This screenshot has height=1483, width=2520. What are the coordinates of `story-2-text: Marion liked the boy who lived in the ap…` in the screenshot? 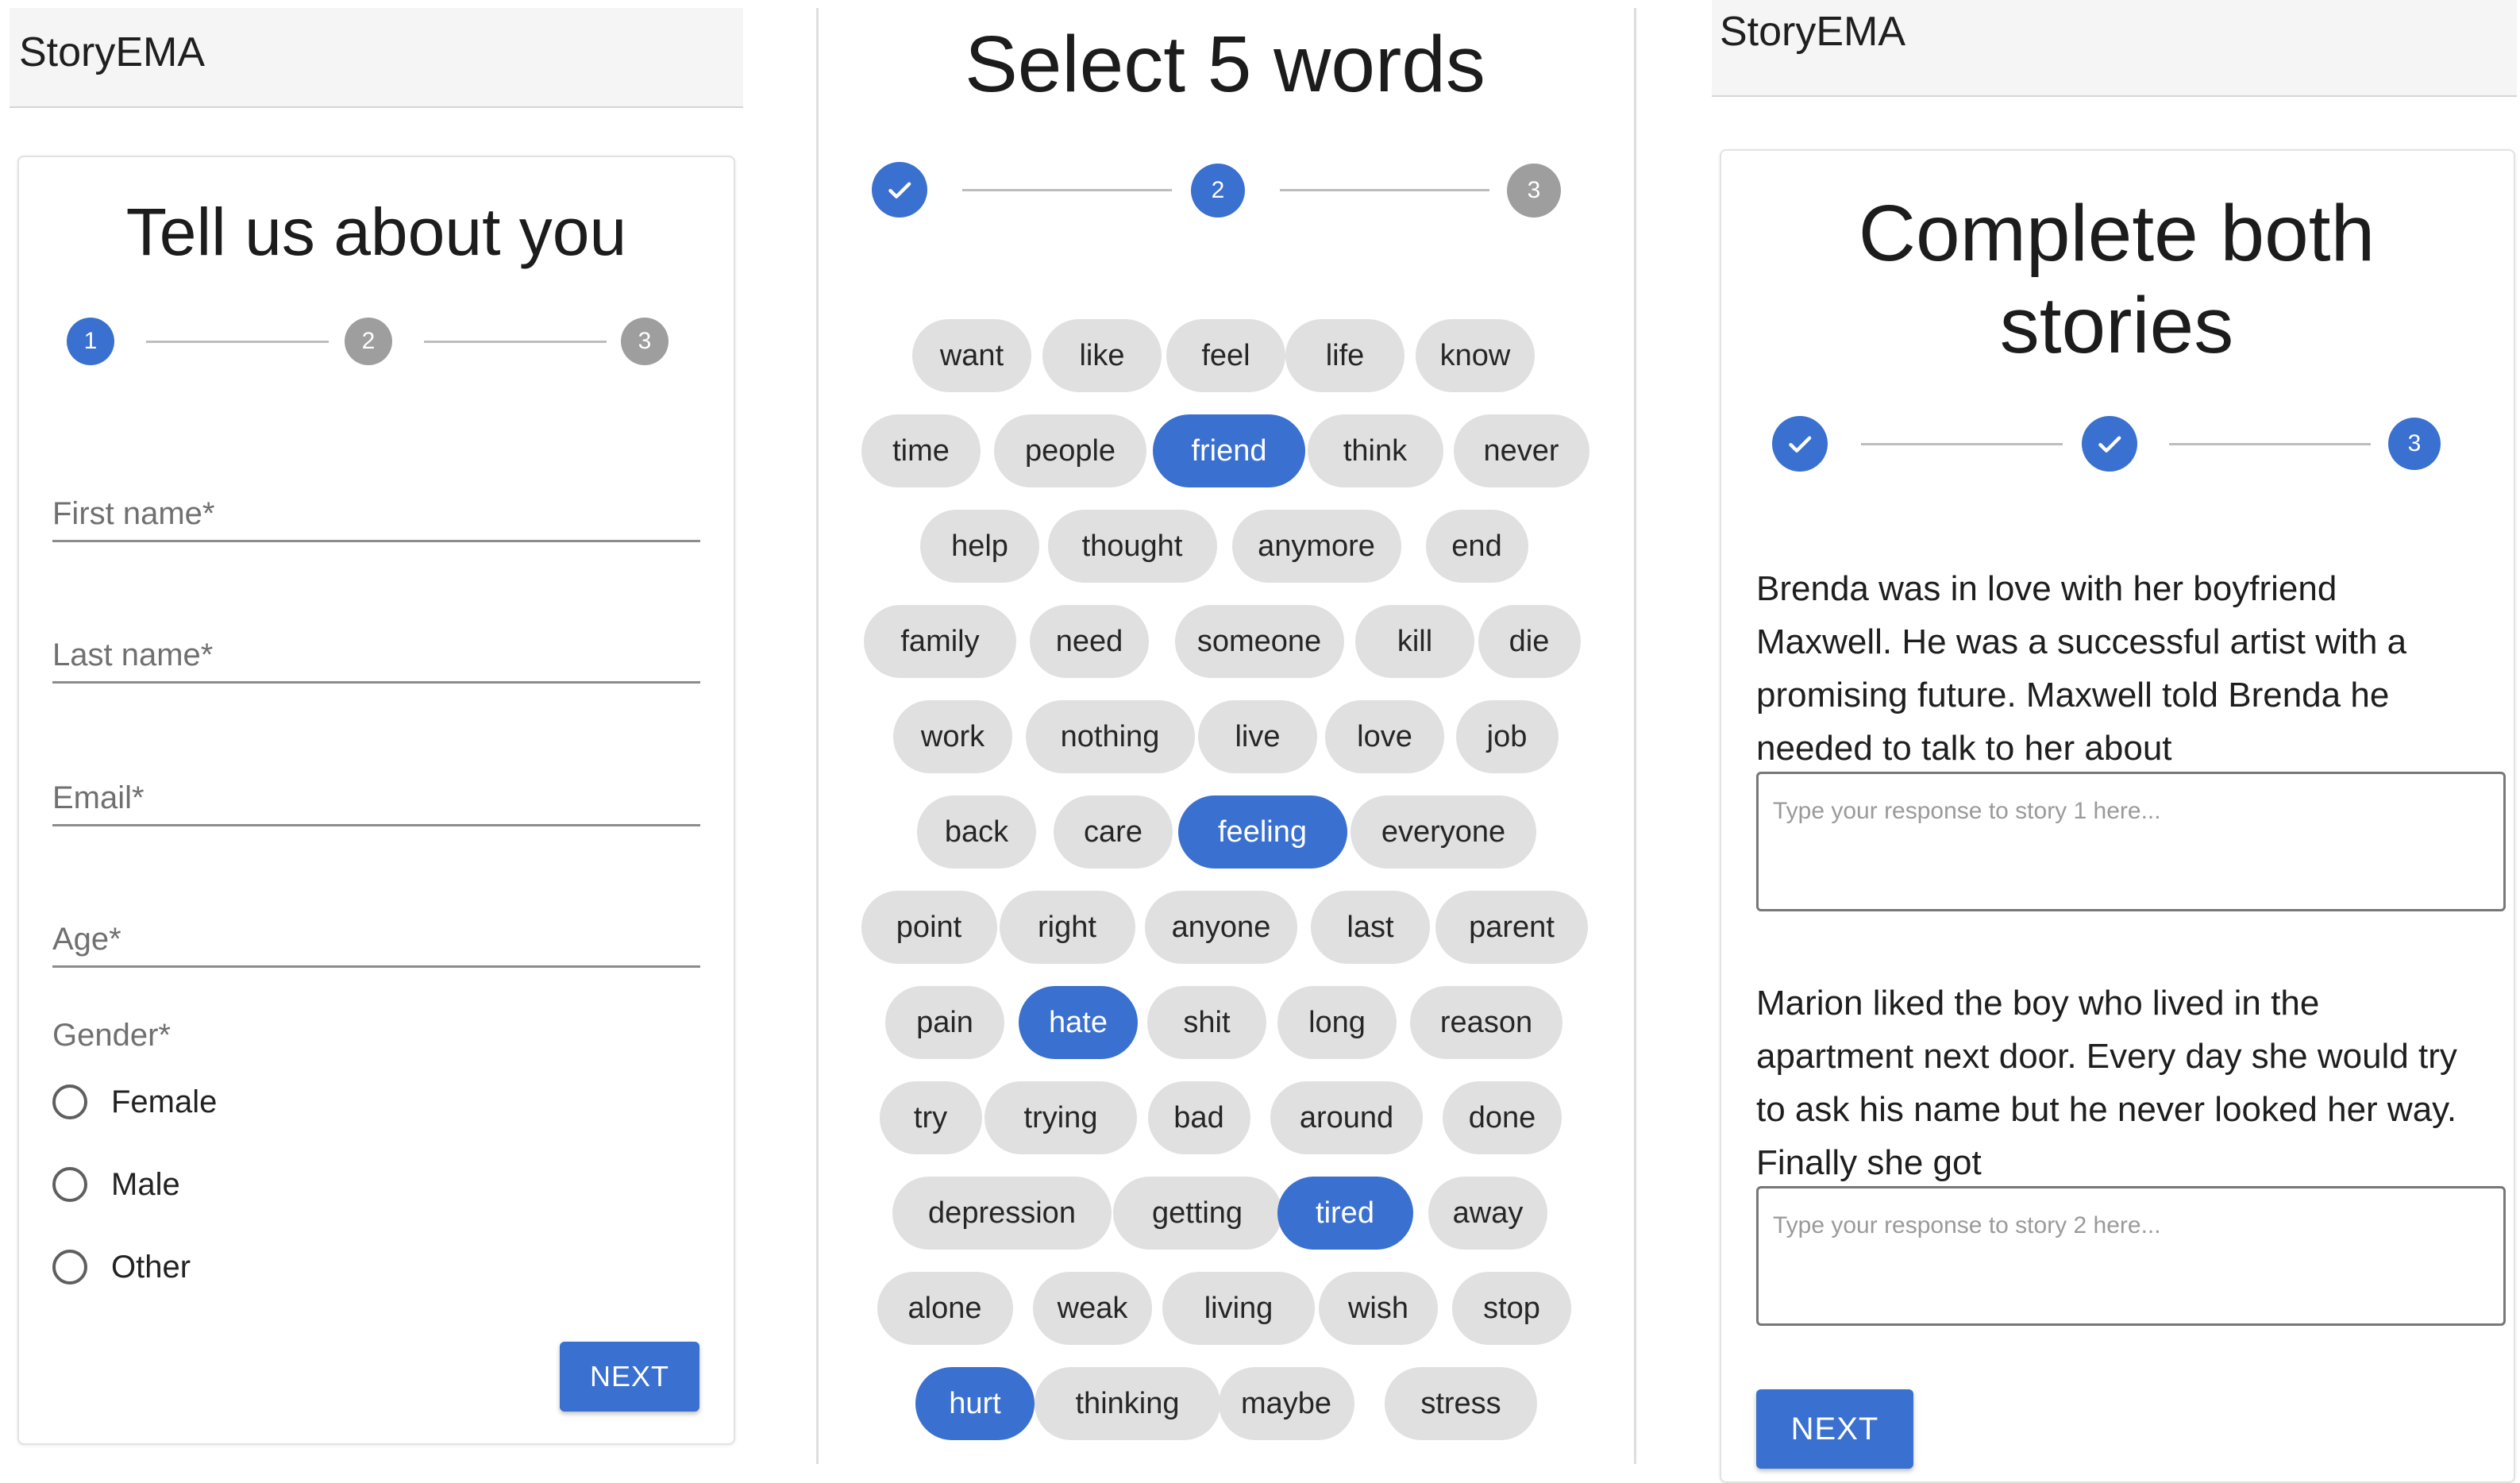 It's located at (2106, 1083).